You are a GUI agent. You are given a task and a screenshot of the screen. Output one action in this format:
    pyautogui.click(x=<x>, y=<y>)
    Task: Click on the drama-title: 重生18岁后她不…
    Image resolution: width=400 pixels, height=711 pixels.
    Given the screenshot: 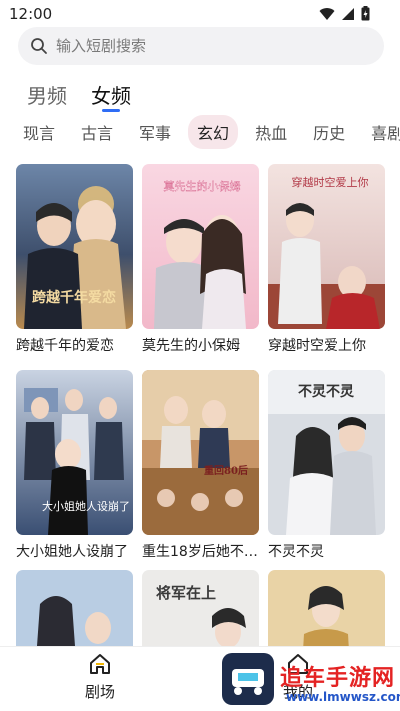 What is the action you would take?
    pyautogui.click(x=200, y=552)
    